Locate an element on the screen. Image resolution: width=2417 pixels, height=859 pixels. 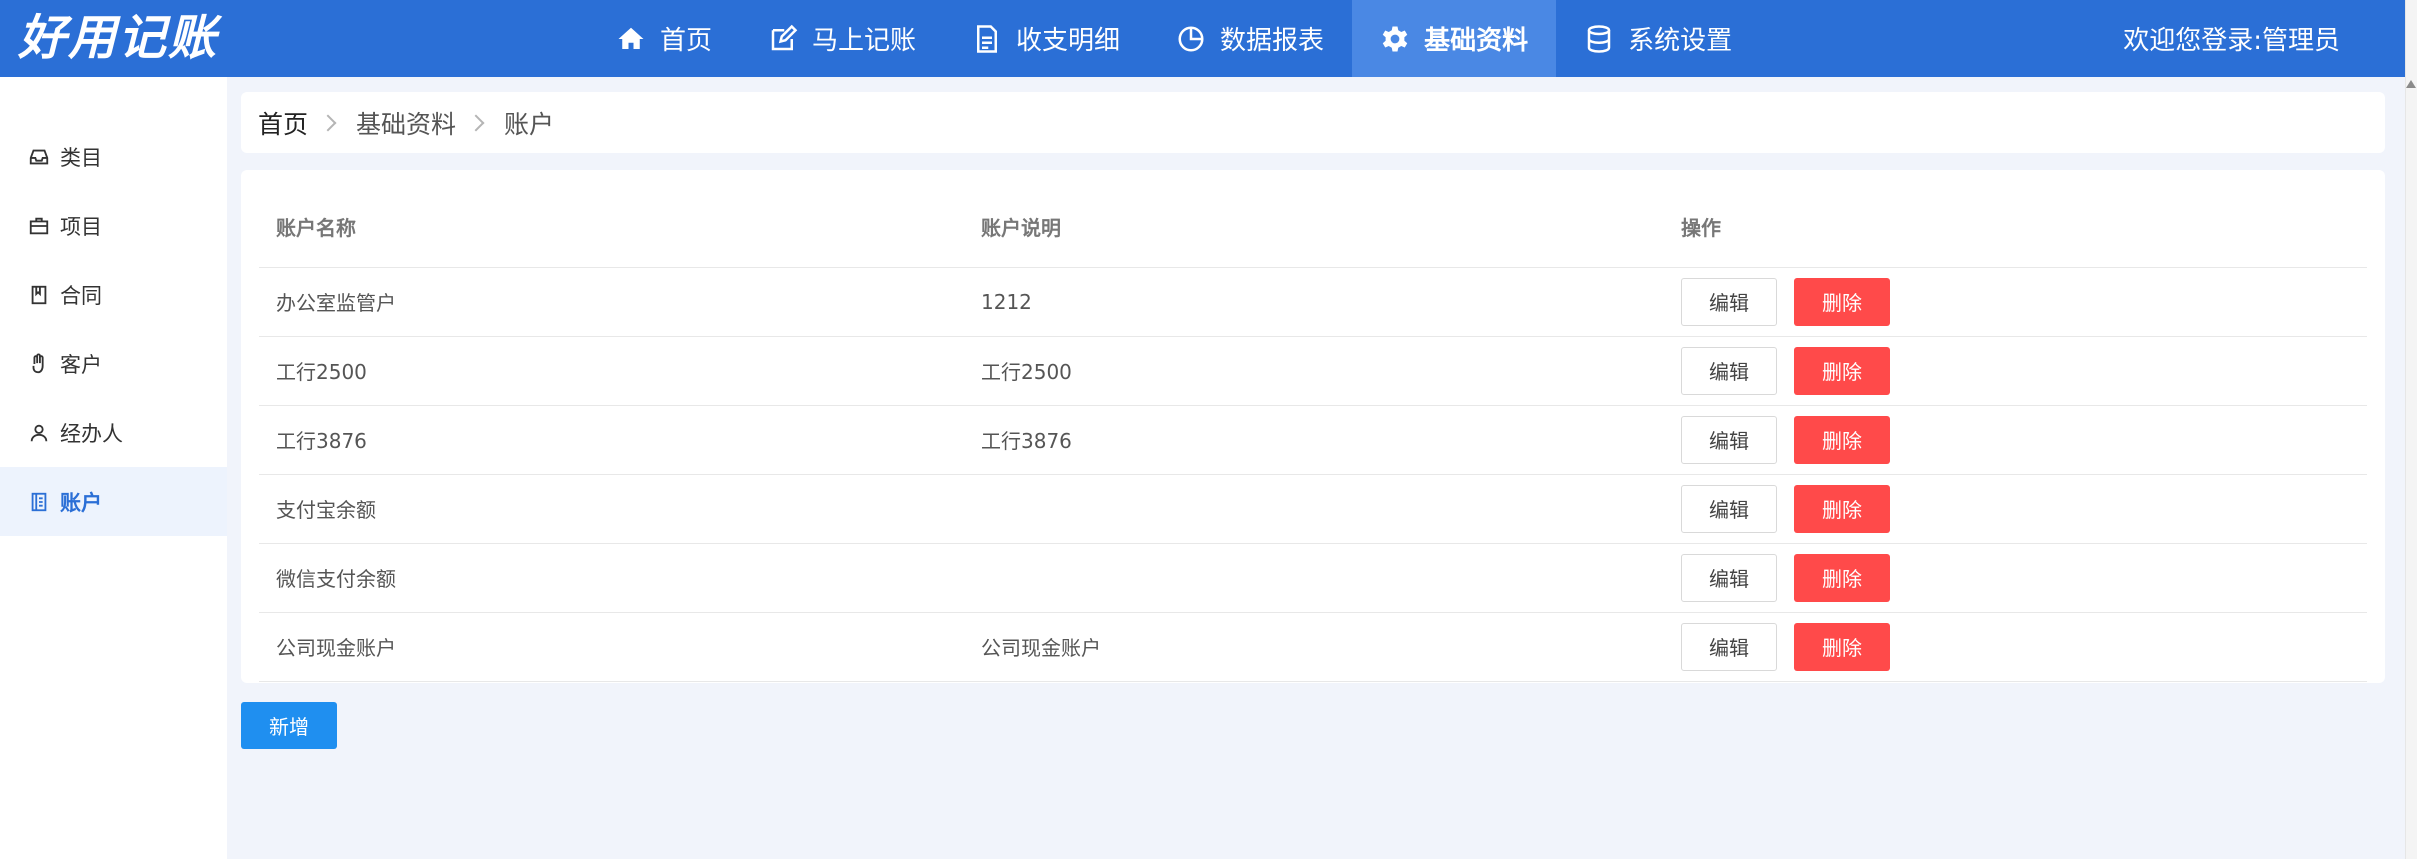
table-header-row: 账户名称 账户说明 操作 is located at coordinates (1313, 227).